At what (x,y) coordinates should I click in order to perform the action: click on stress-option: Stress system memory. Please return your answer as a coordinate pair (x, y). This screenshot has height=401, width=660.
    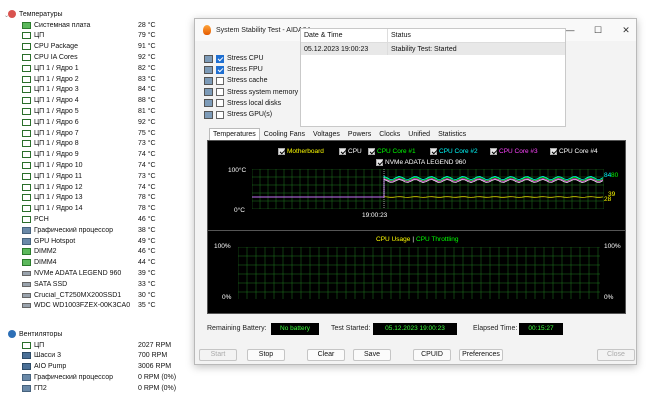
    Looking at the image, I should click on (251, 92).